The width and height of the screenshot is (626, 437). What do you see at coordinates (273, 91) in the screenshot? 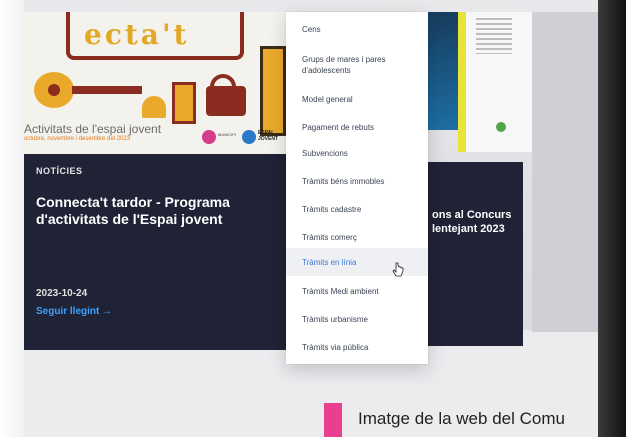
I see `film-strip-icon` at bounding box center [273, 91].